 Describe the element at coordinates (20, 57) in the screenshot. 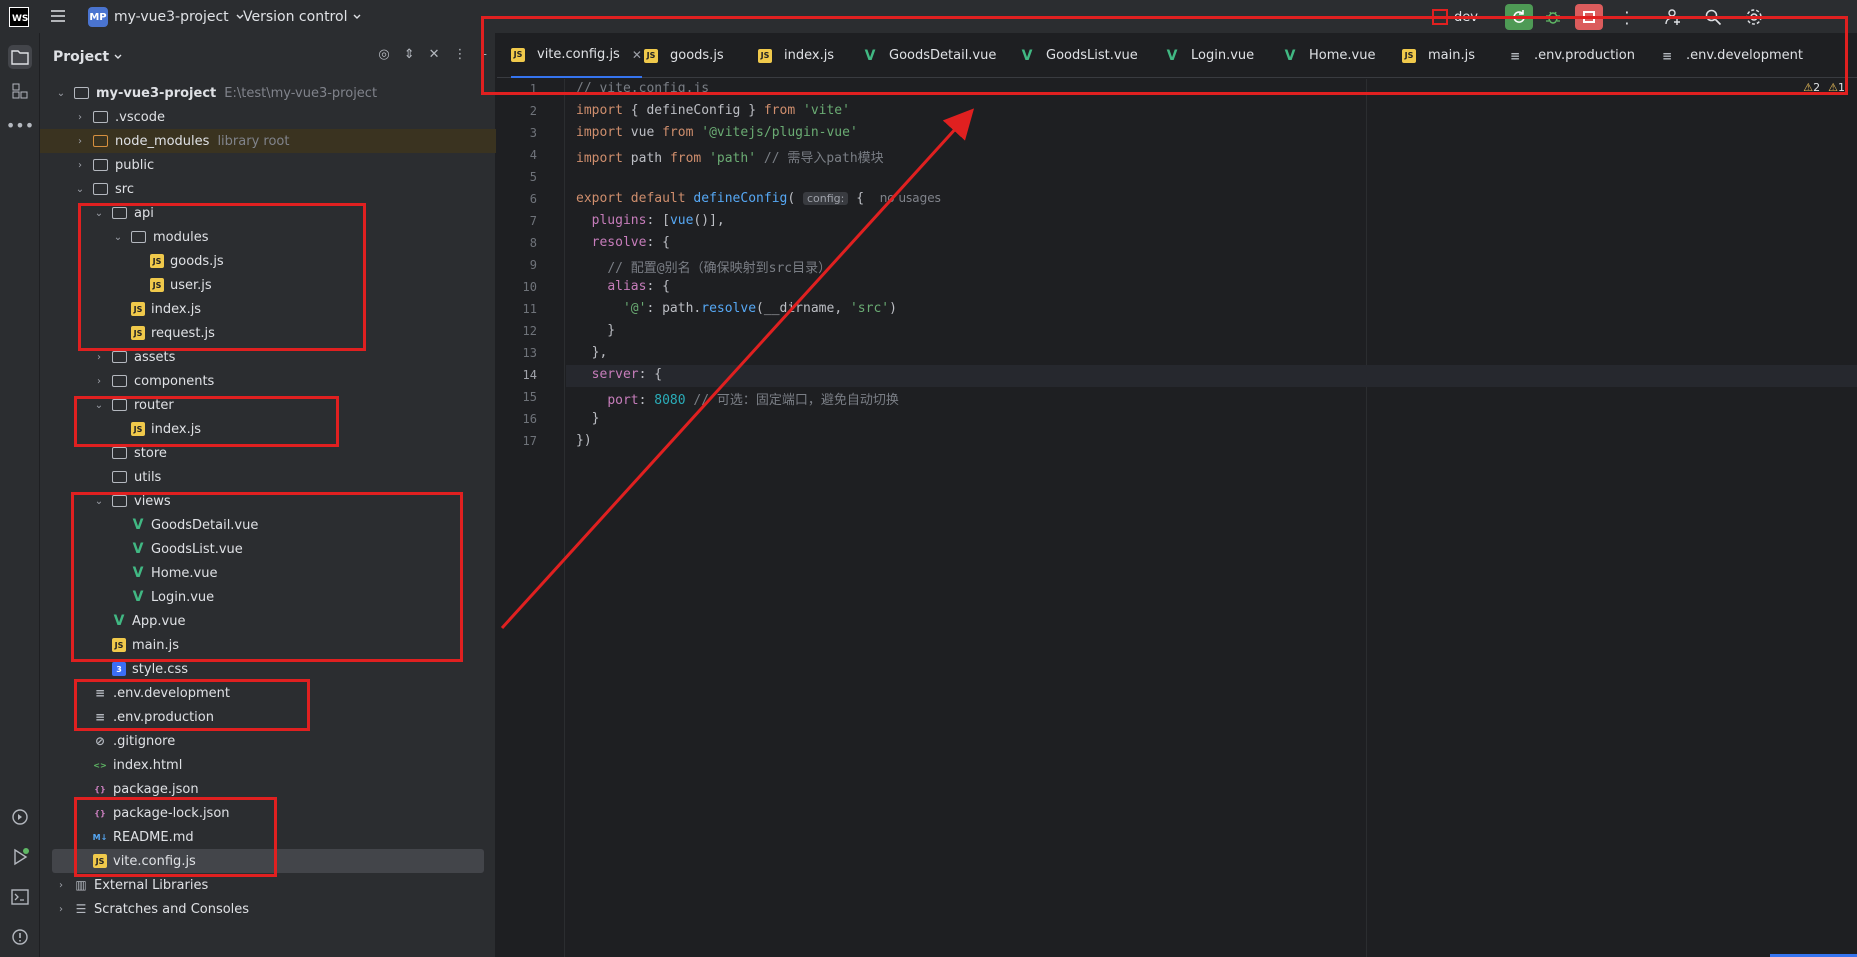

I see `project-tool-icon` at that location.